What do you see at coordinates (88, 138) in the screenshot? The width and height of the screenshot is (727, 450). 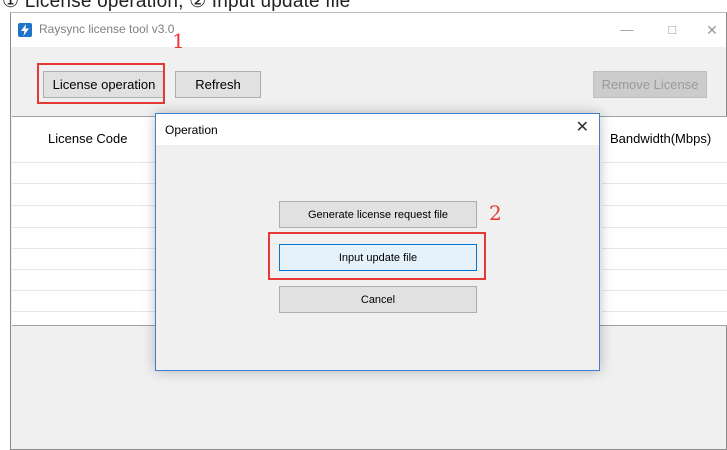 I see `column-header-license-code: License Code` at bounding box center [88, 138].